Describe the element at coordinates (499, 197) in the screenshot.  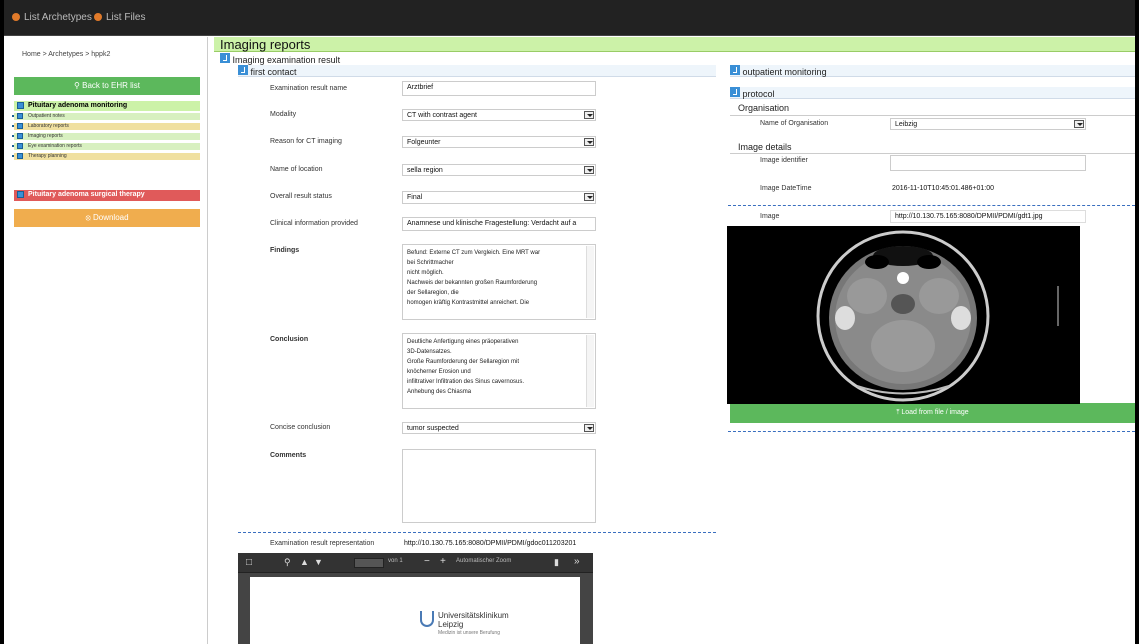
I see `status-select: Final` at that location.